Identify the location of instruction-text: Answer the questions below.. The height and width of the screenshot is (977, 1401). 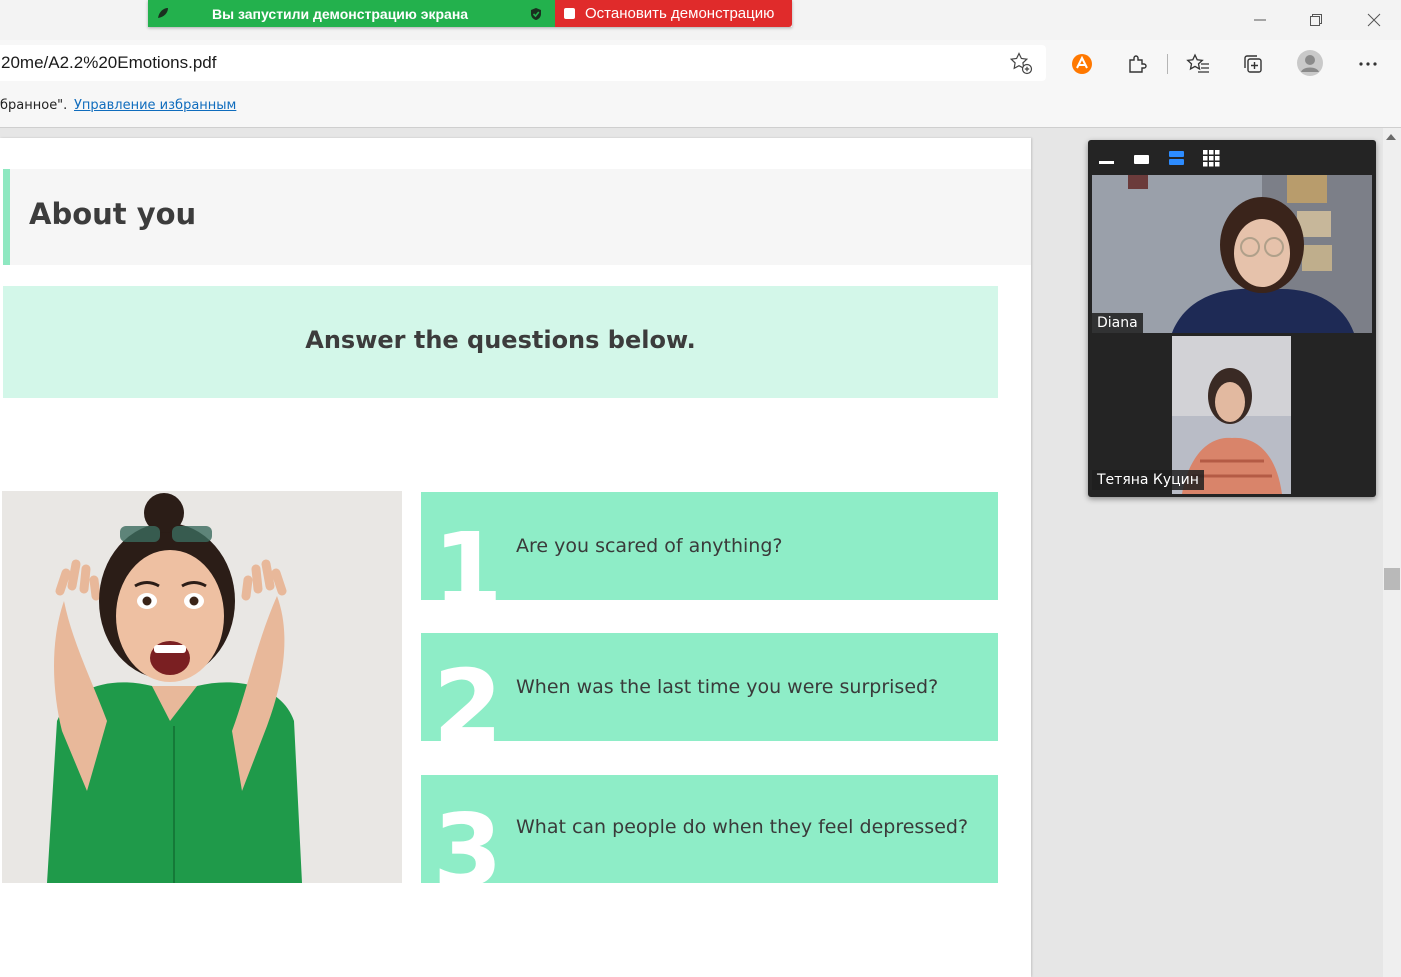
(500, 340).